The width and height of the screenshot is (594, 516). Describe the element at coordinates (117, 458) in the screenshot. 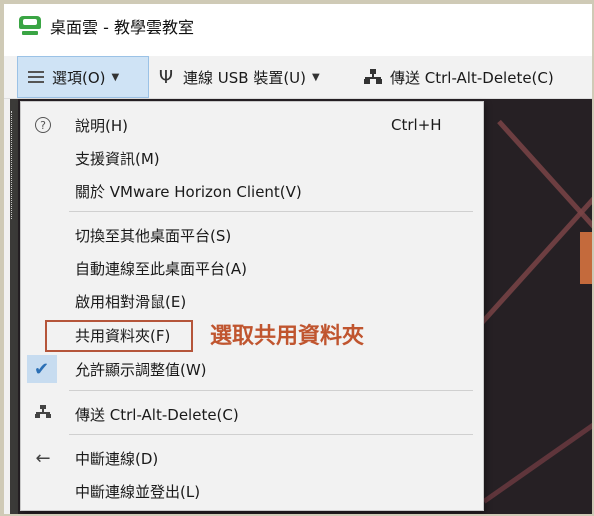

I see `menu-item-label: 中斷連線(D)` at that location.